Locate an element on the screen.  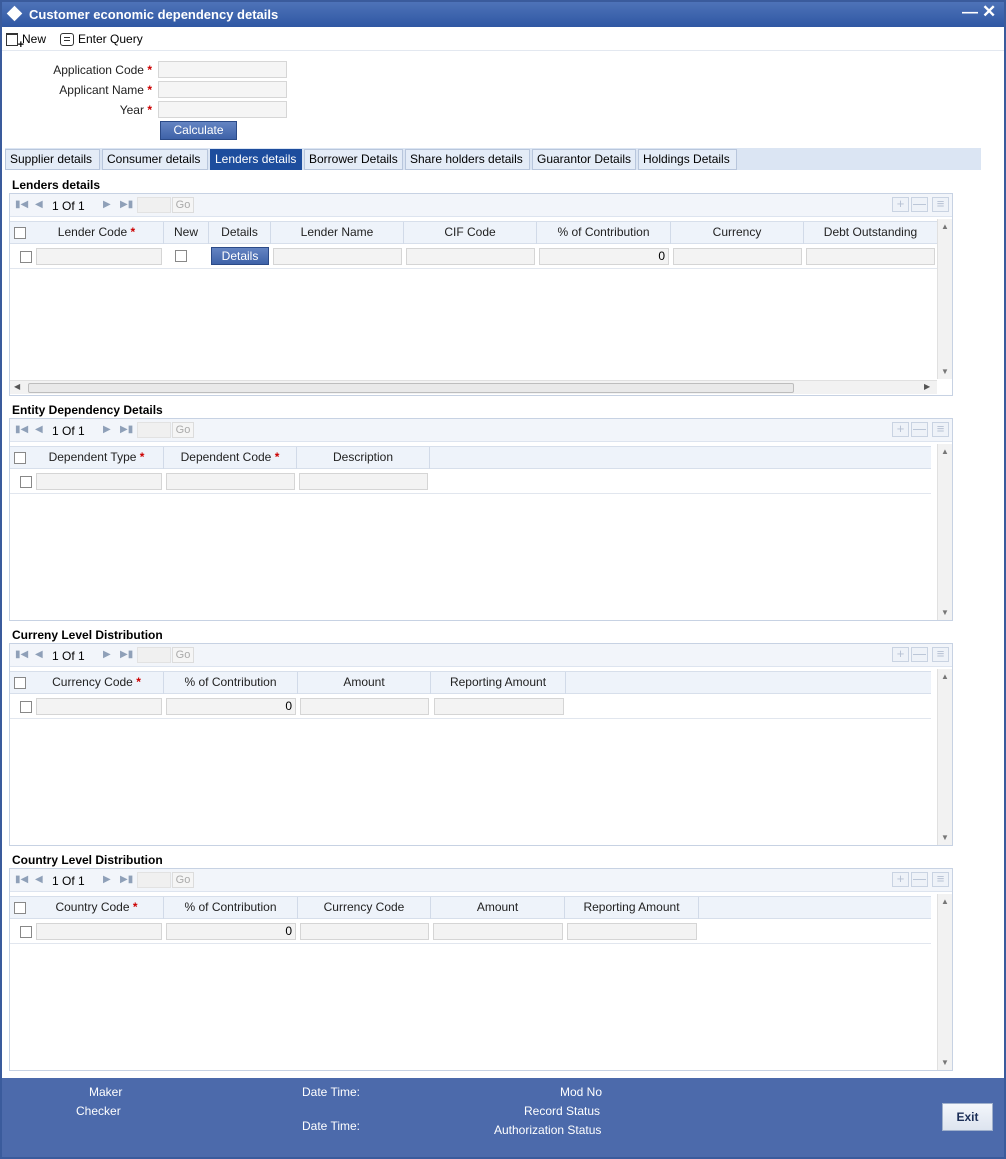
application-code-input is located at coordinates (222, 69).